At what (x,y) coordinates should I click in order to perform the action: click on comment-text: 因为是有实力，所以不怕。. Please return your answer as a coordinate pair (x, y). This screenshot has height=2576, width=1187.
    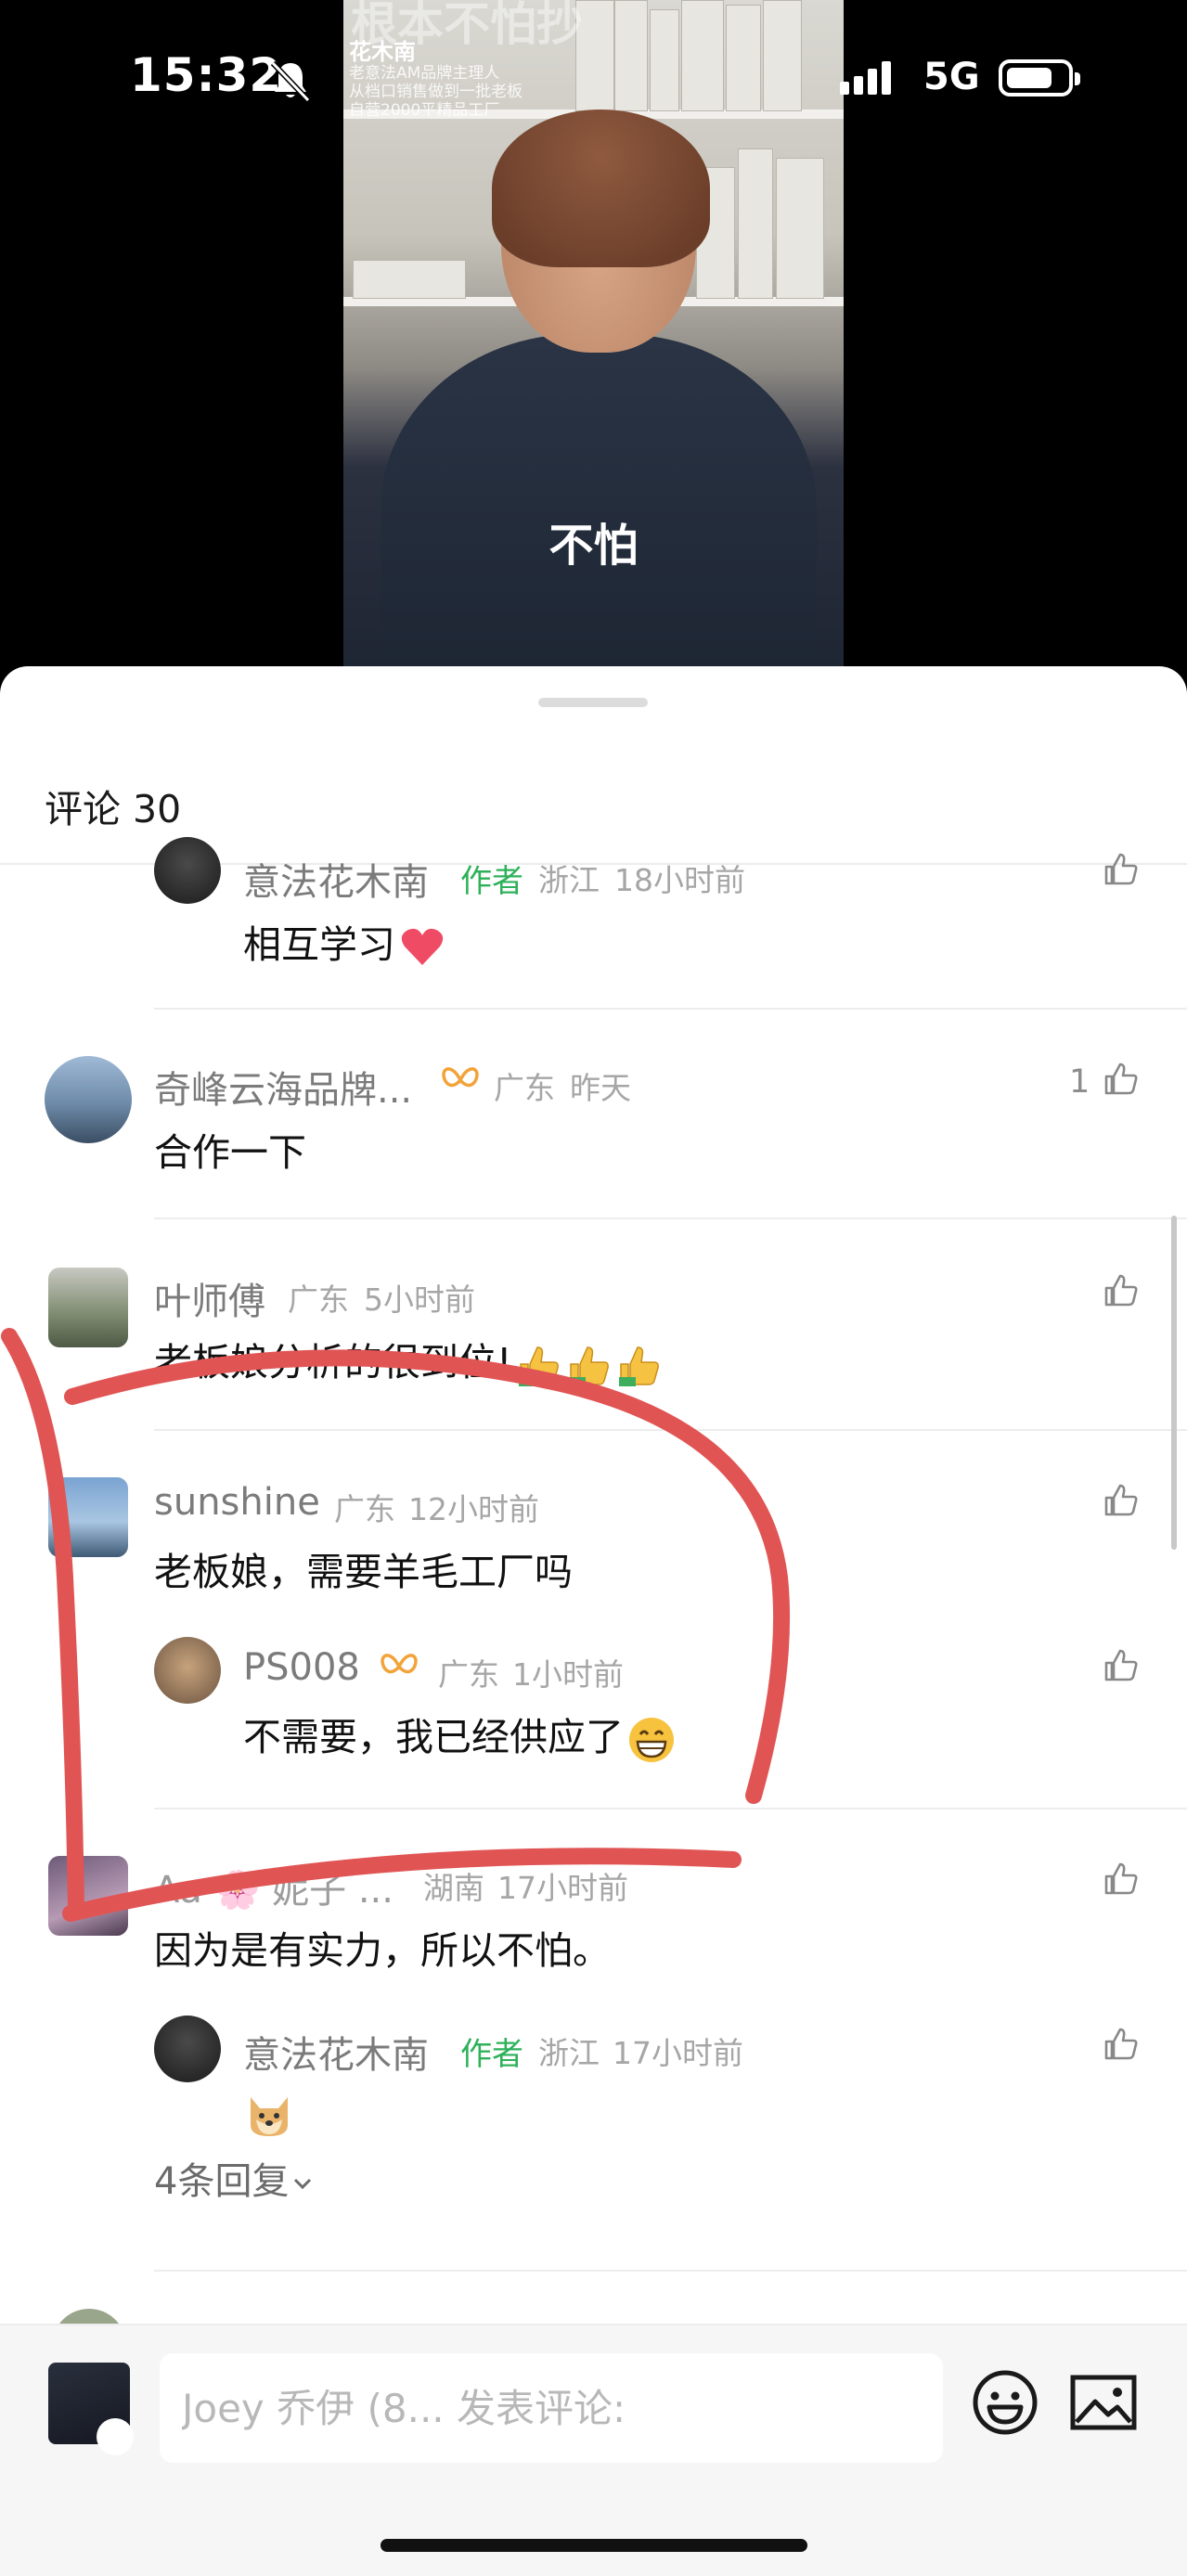
    Looking at the image, I should click on (382, 1950).